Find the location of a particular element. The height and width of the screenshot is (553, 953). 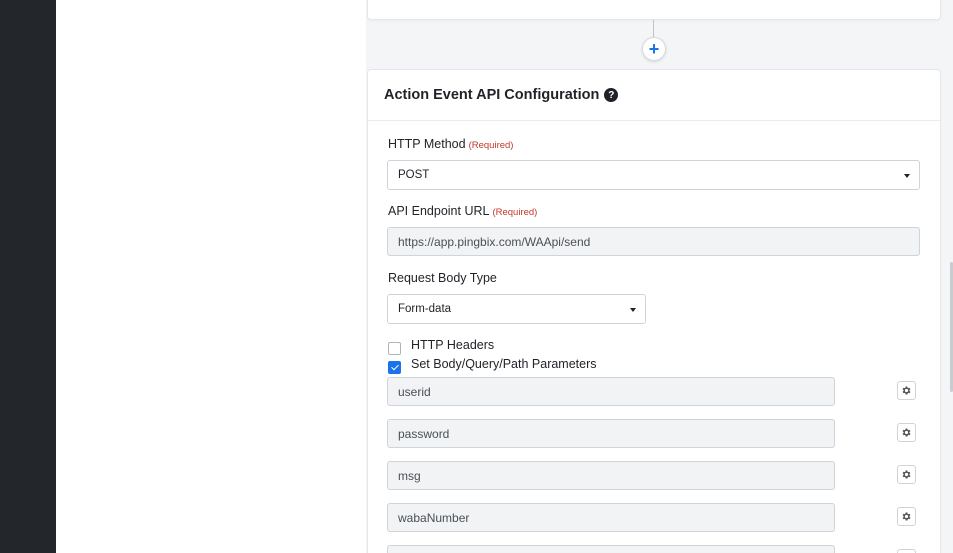

api-endpoint-input: https://app.pingbix.com/WAApi/send is located at coordinates (653, 241).